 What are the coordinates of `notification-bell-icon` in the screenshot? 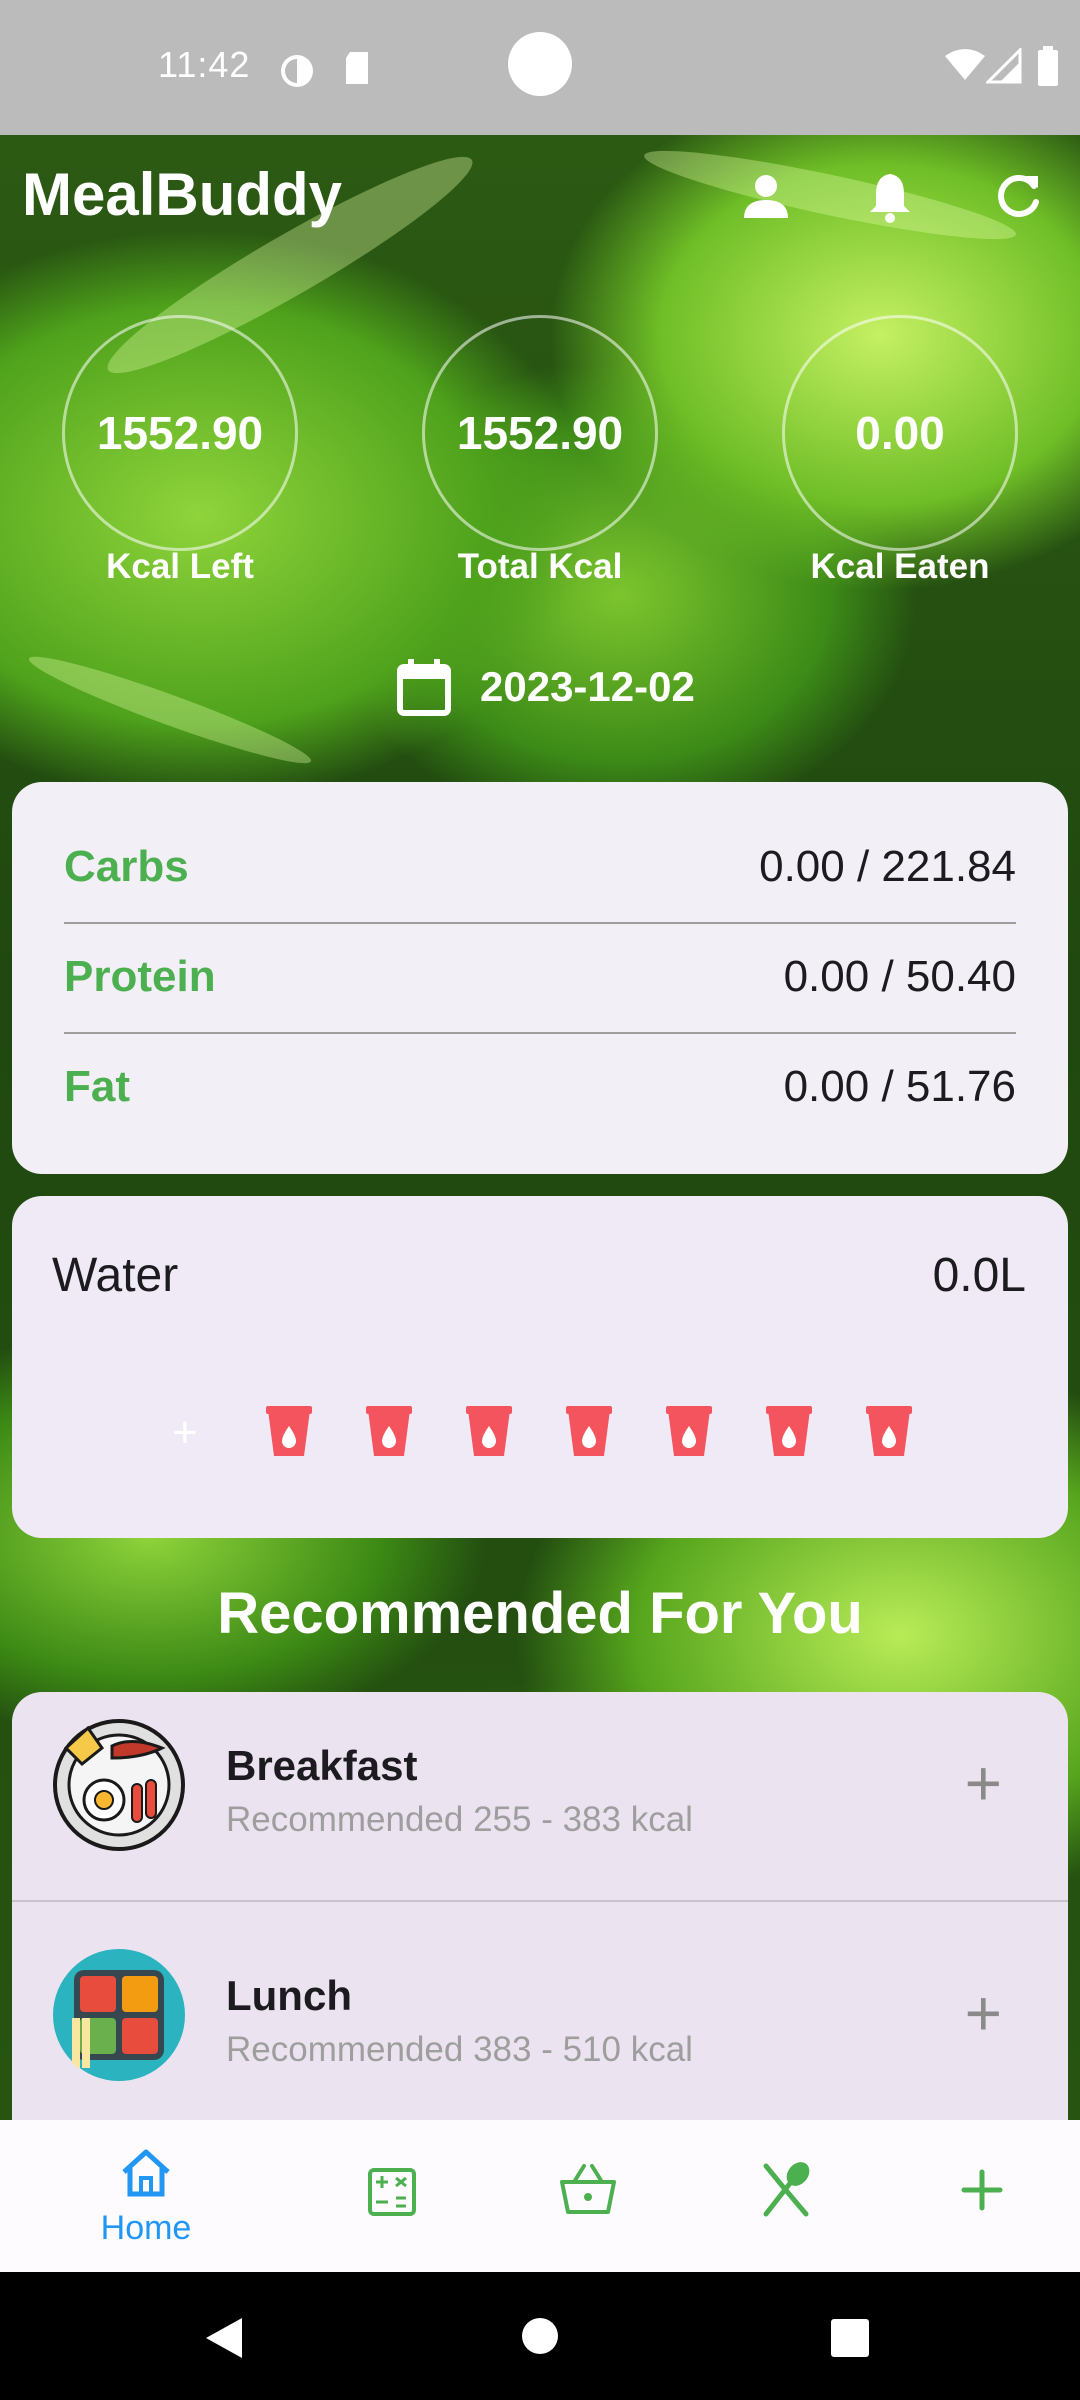 It's located at (890, 196).